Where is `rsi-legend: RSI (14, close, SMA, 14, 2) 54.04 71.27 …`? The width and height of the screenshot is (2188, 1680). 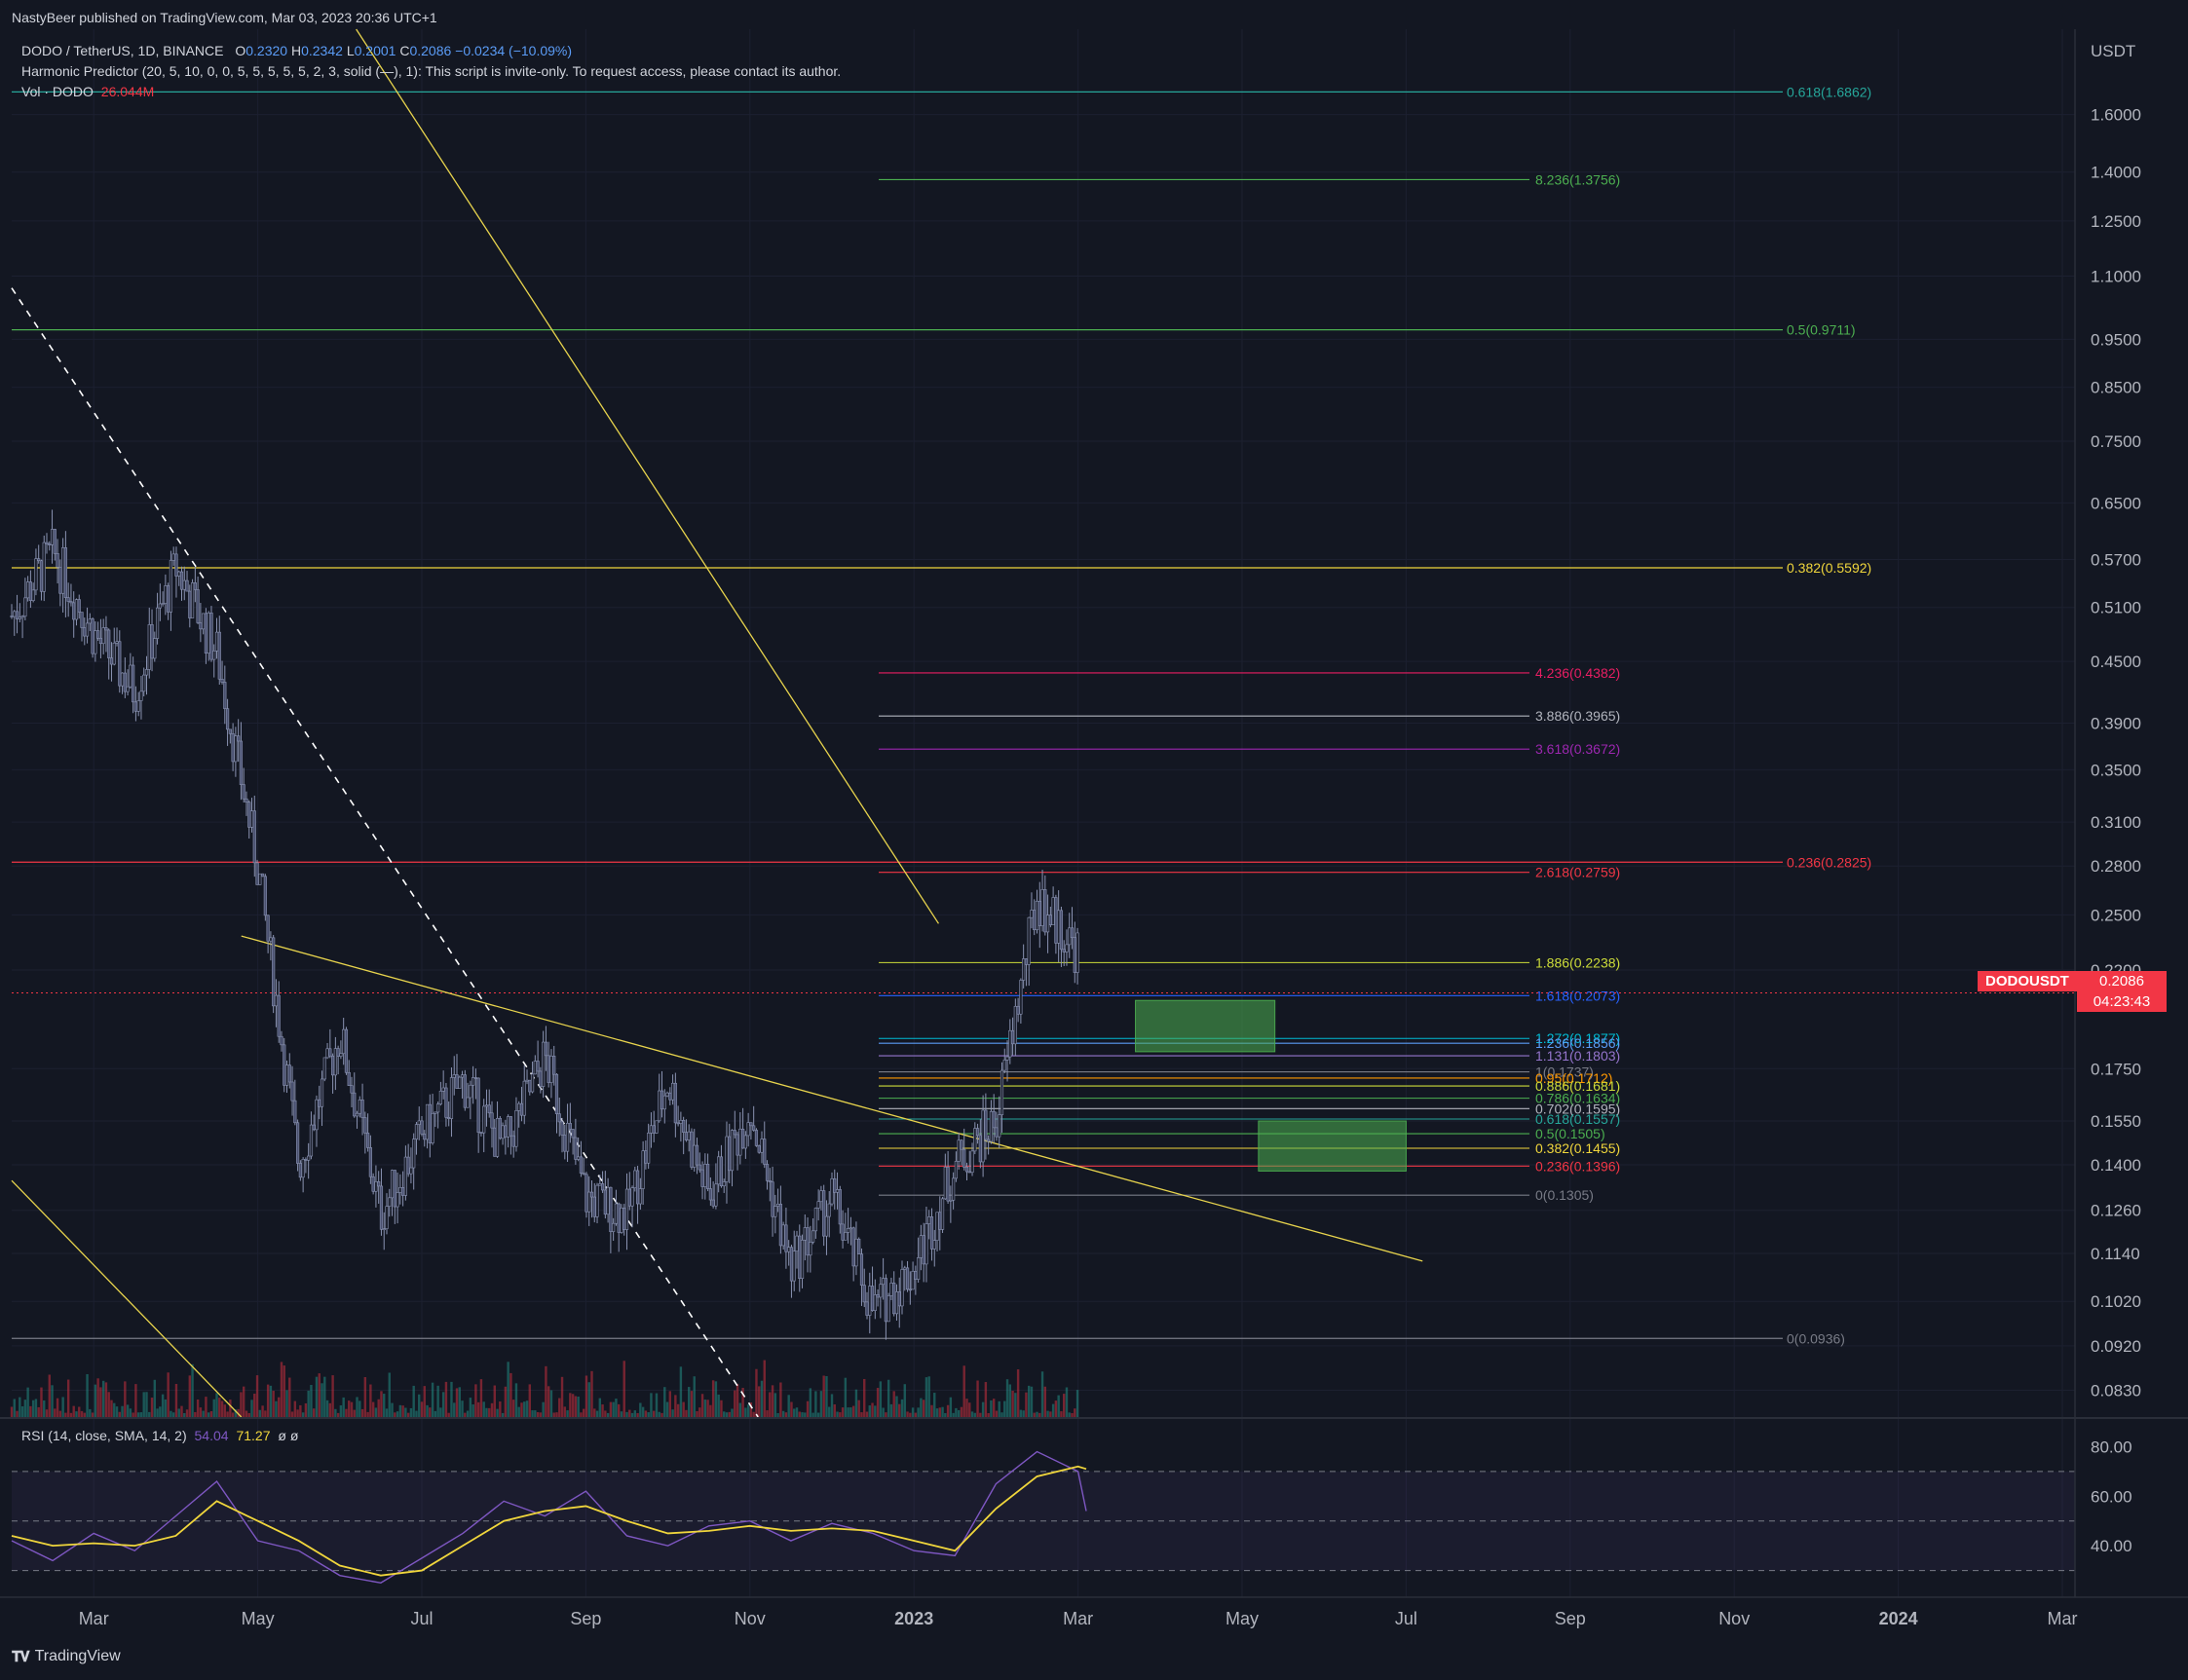 rsi-legend: RSI (14, close, SMA, 14, 2) 54.04 71.27 … is located at coordinates (159, 1435).